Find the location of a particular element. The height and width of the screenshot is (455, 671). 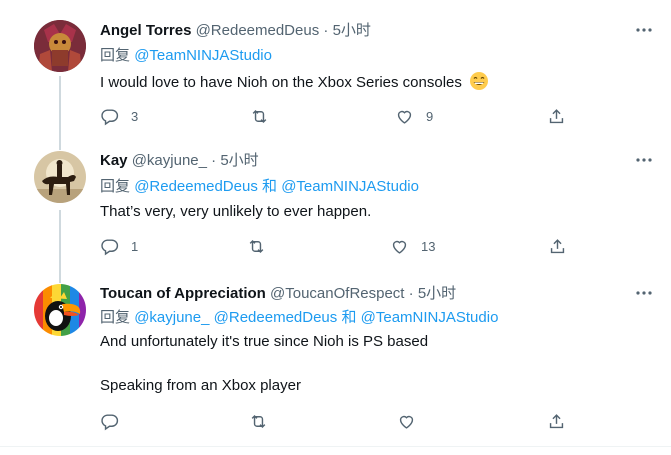

user-handle: @kayjune_ is located at coordinates (169, 160).